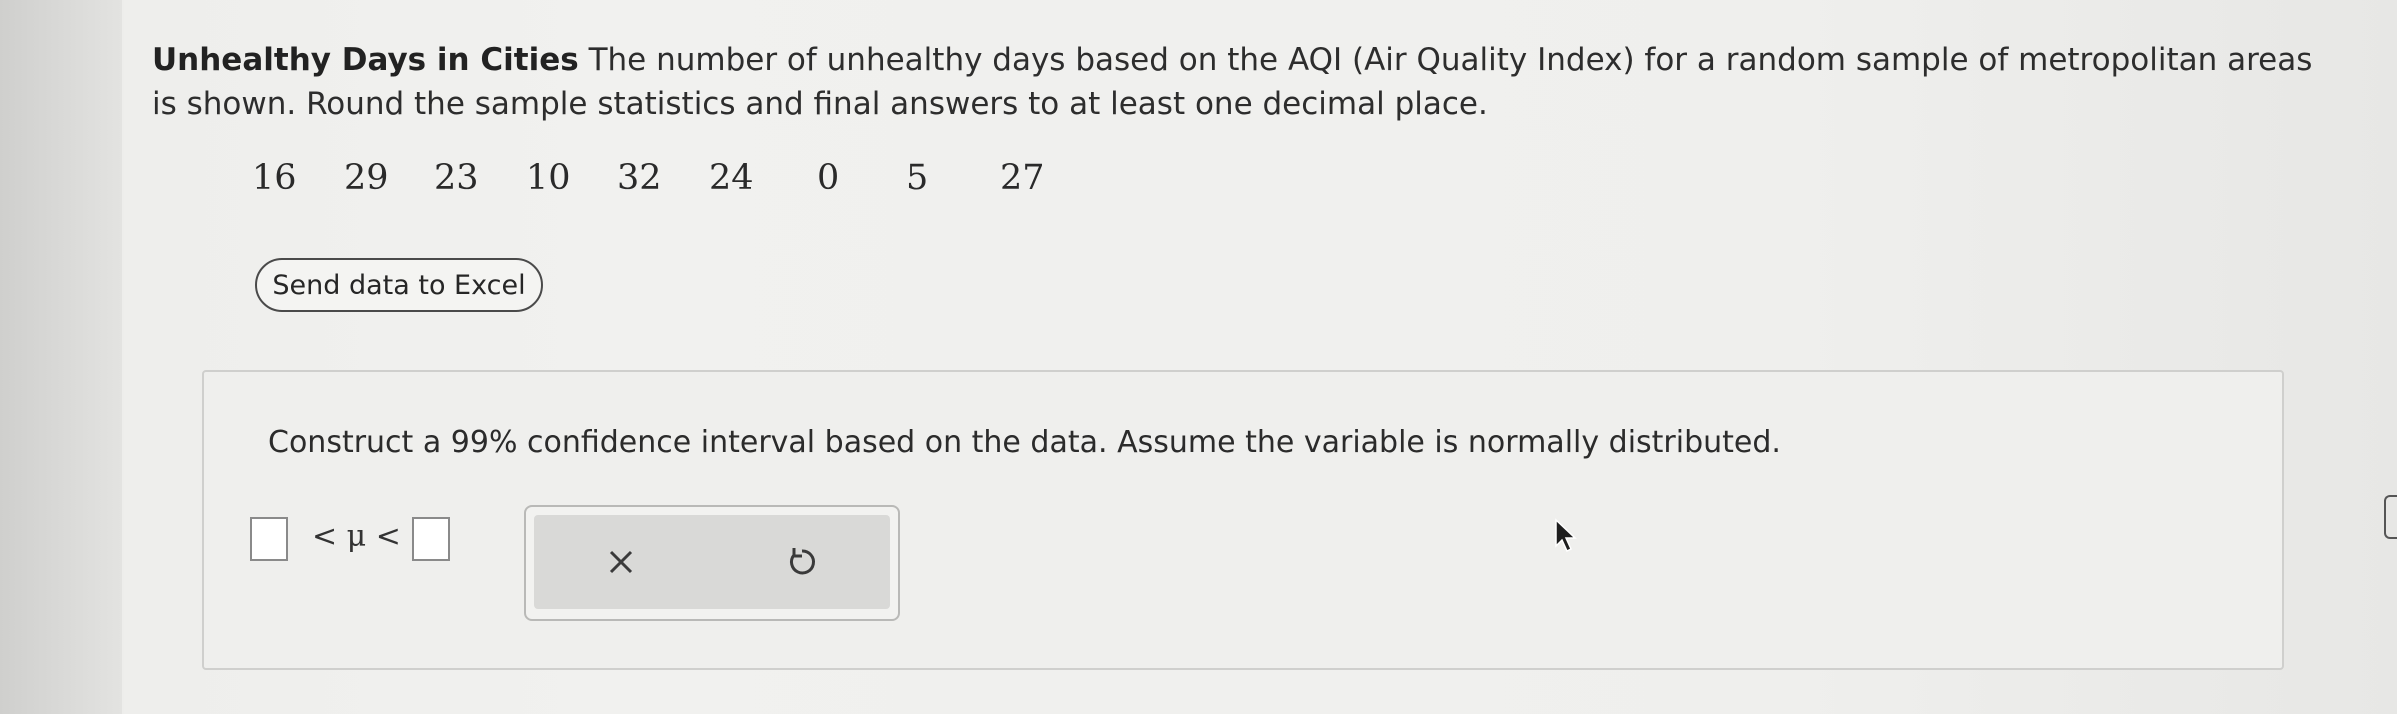  I want to click on data-value: 29, so click(366, 178).